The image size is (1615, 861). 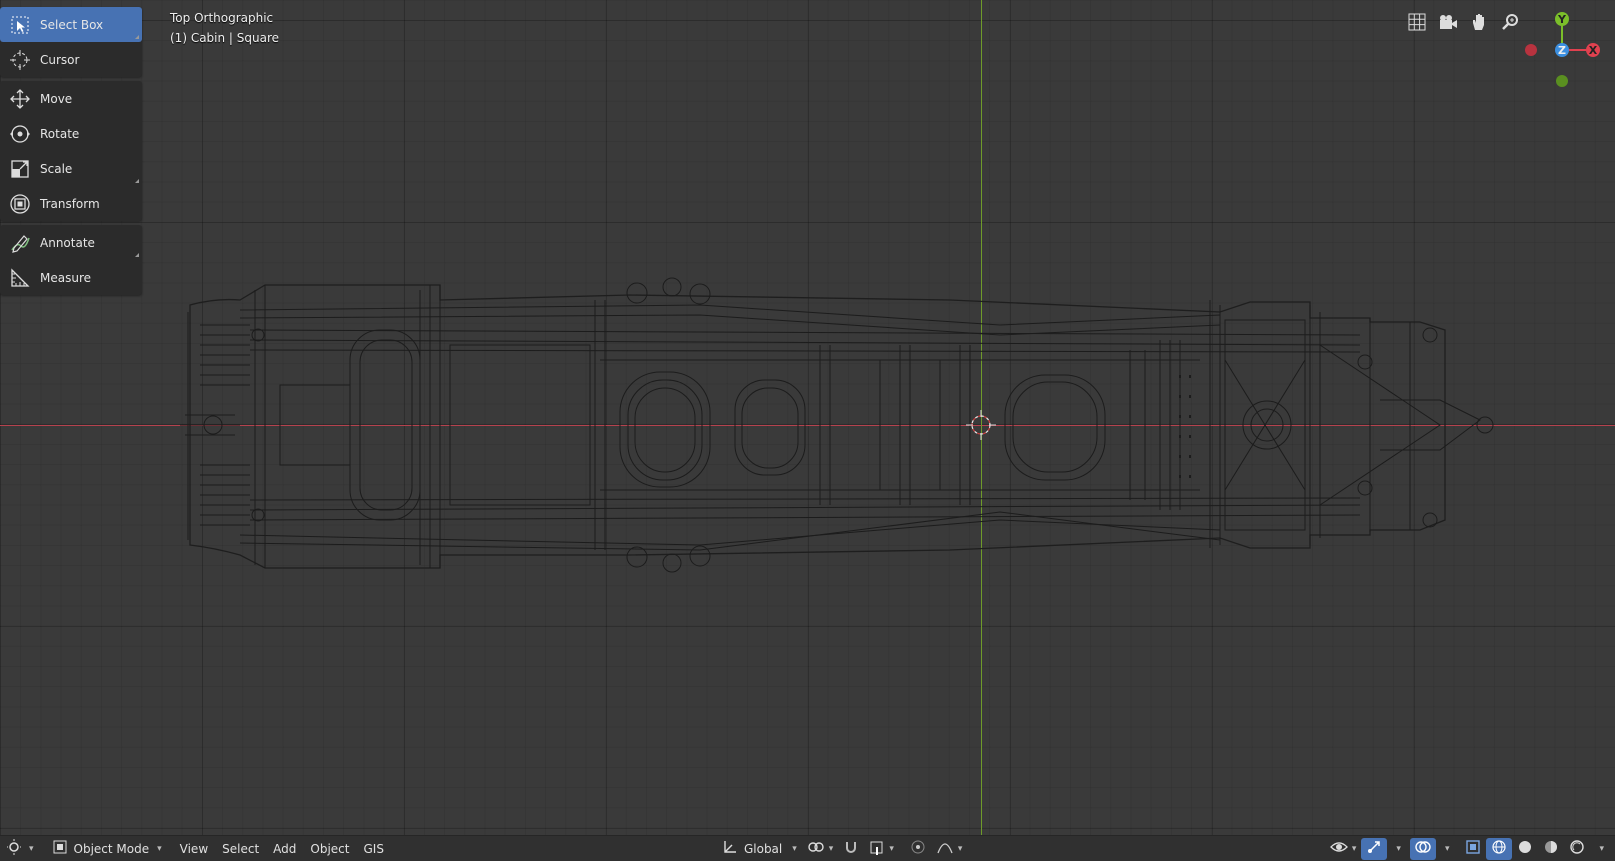 What do you see at coordinates (945, 848) in the screenshot?
I see `falloff-curve-icon` at bounding box center [945, 848].